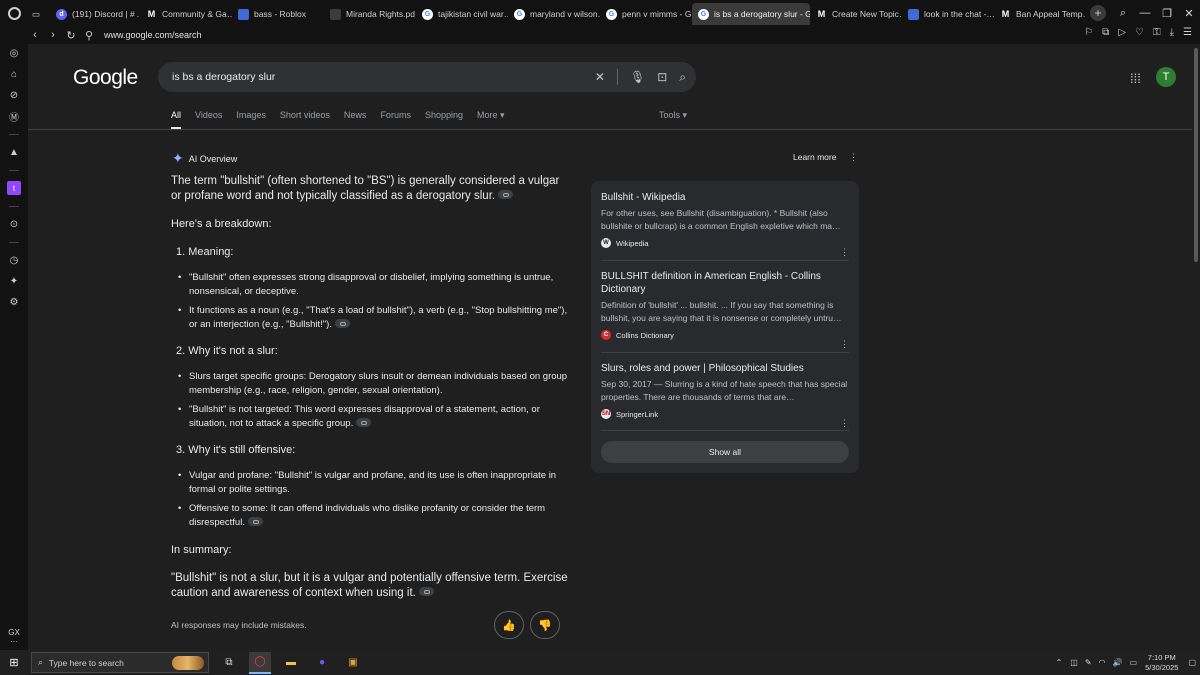  I want to click on robot-icon: ⌂, so click(14, 74).